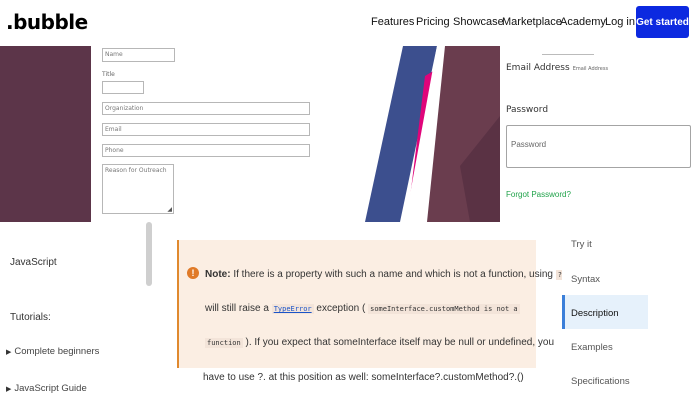 The width and height of the screenshot is (700, 400). I want to click on organization-field: Organization, so click(206, 108).